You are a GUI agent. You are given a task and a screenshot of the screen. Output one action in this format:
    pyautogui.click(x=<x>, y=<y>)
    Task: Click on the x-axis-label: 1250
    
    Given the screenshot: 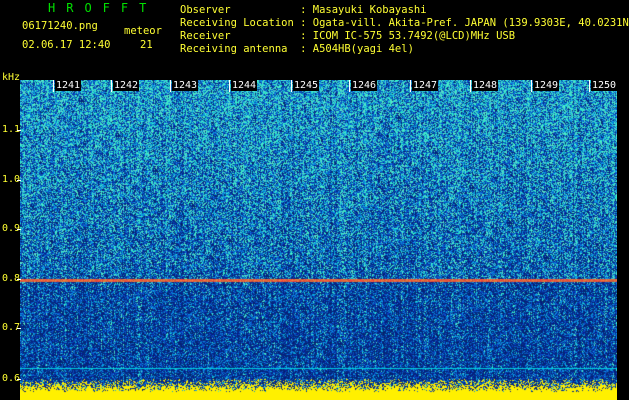 What is the action you would take?
    pyautogui.click(x=604, y=85)
    